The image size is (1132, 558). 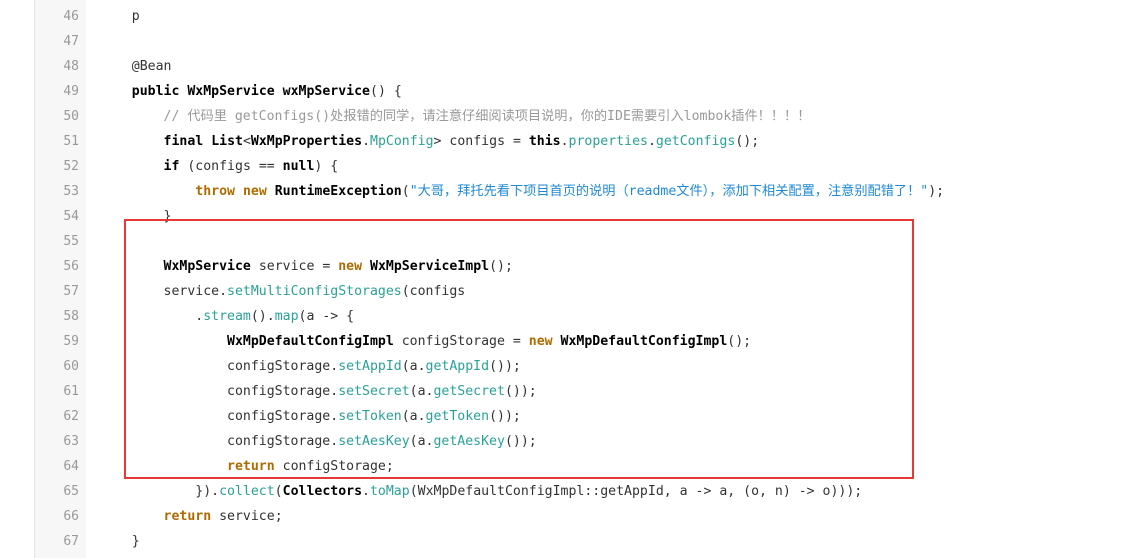 What do you see at coordinates (151, 66) in the screenshot?
I see `code-token: @Bean` at bounding box center [151, 66].